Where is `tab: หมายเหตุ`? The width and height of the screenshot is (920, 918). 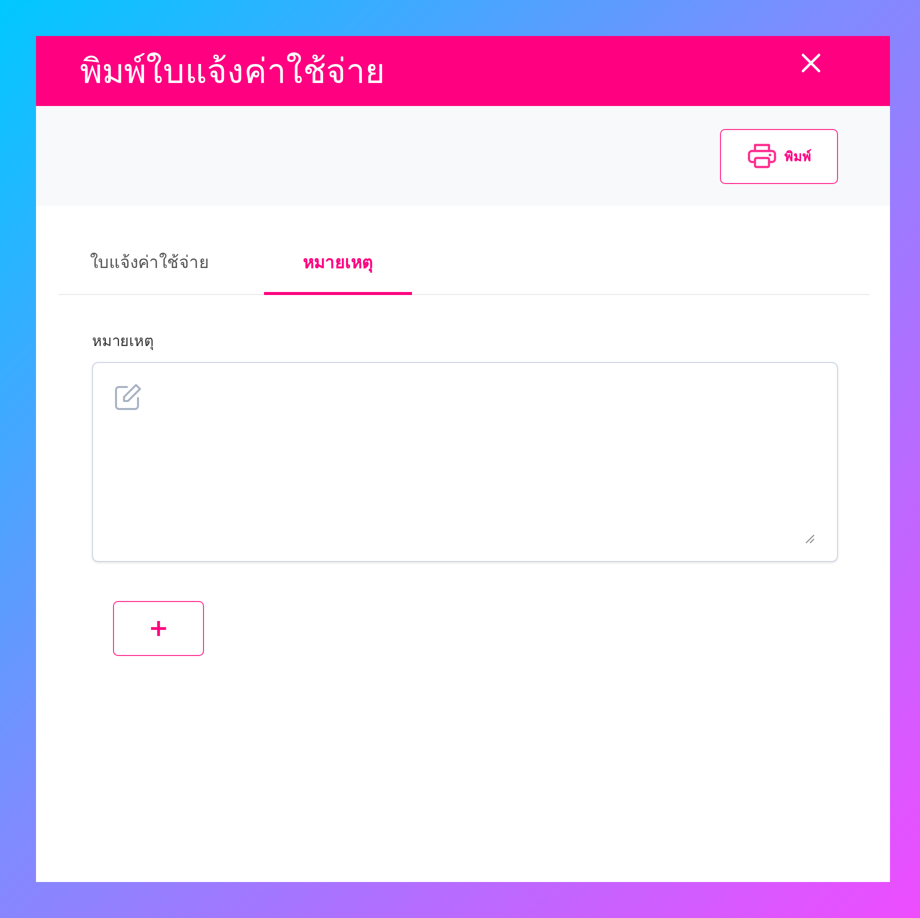 tab: หมายเหตุ is located at coordinates (338, 262).